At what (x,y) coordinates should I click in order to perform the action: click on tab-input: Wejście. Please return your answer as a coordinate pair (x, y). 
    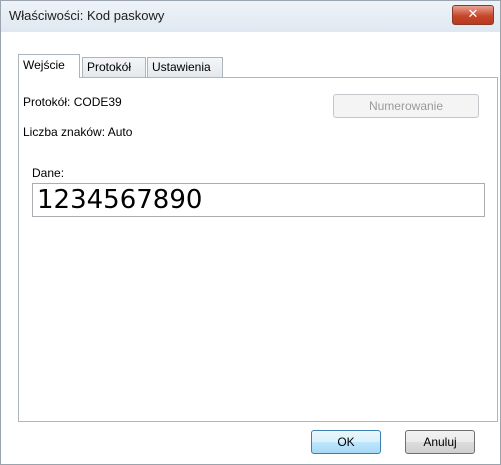
    Looking at the image, I should click on (49, 66).